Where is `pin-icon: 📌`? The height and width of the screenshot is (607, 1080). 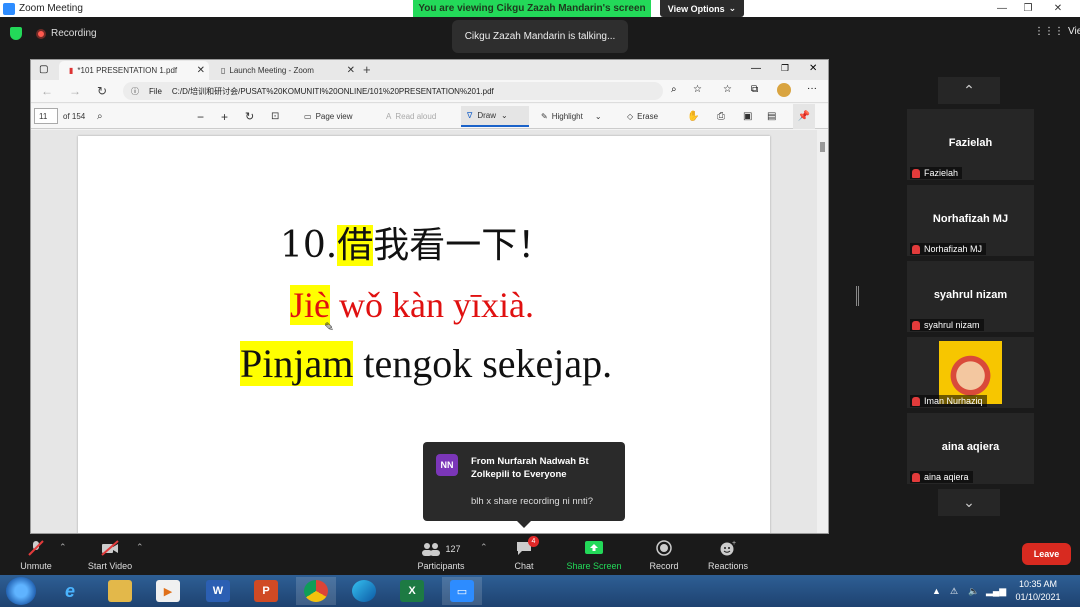 pin-icon: 📌 is located at coordinates (804, 116).